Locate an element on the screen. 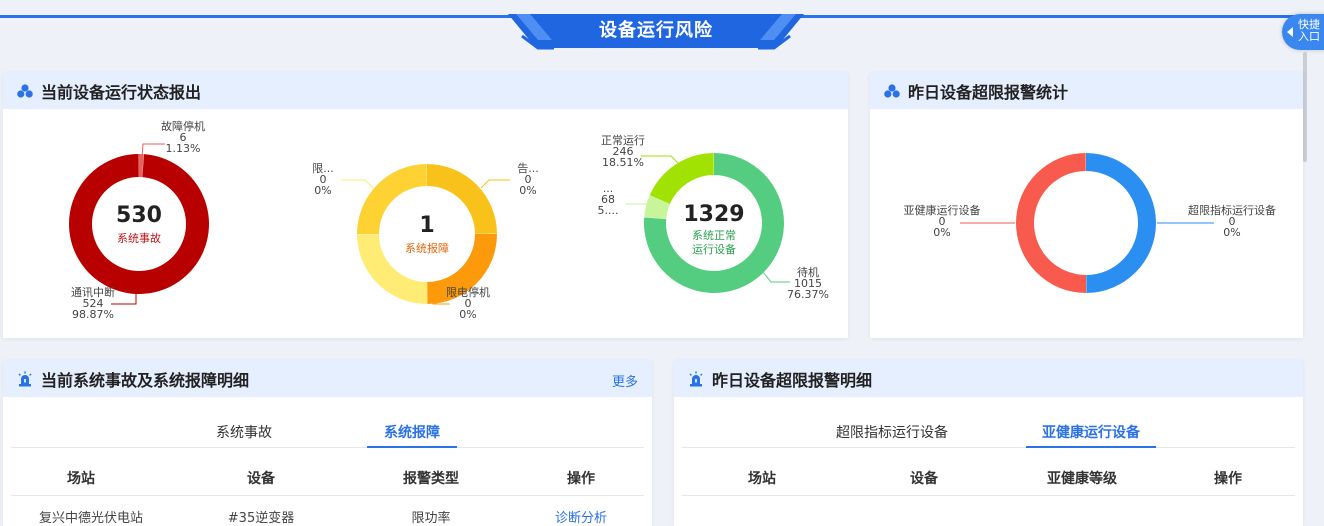 The height and width of the screenshot is (526, 1324). faults-panel-title: 当前系统事故及系统报障明细 is located at coordinates (145, 380).